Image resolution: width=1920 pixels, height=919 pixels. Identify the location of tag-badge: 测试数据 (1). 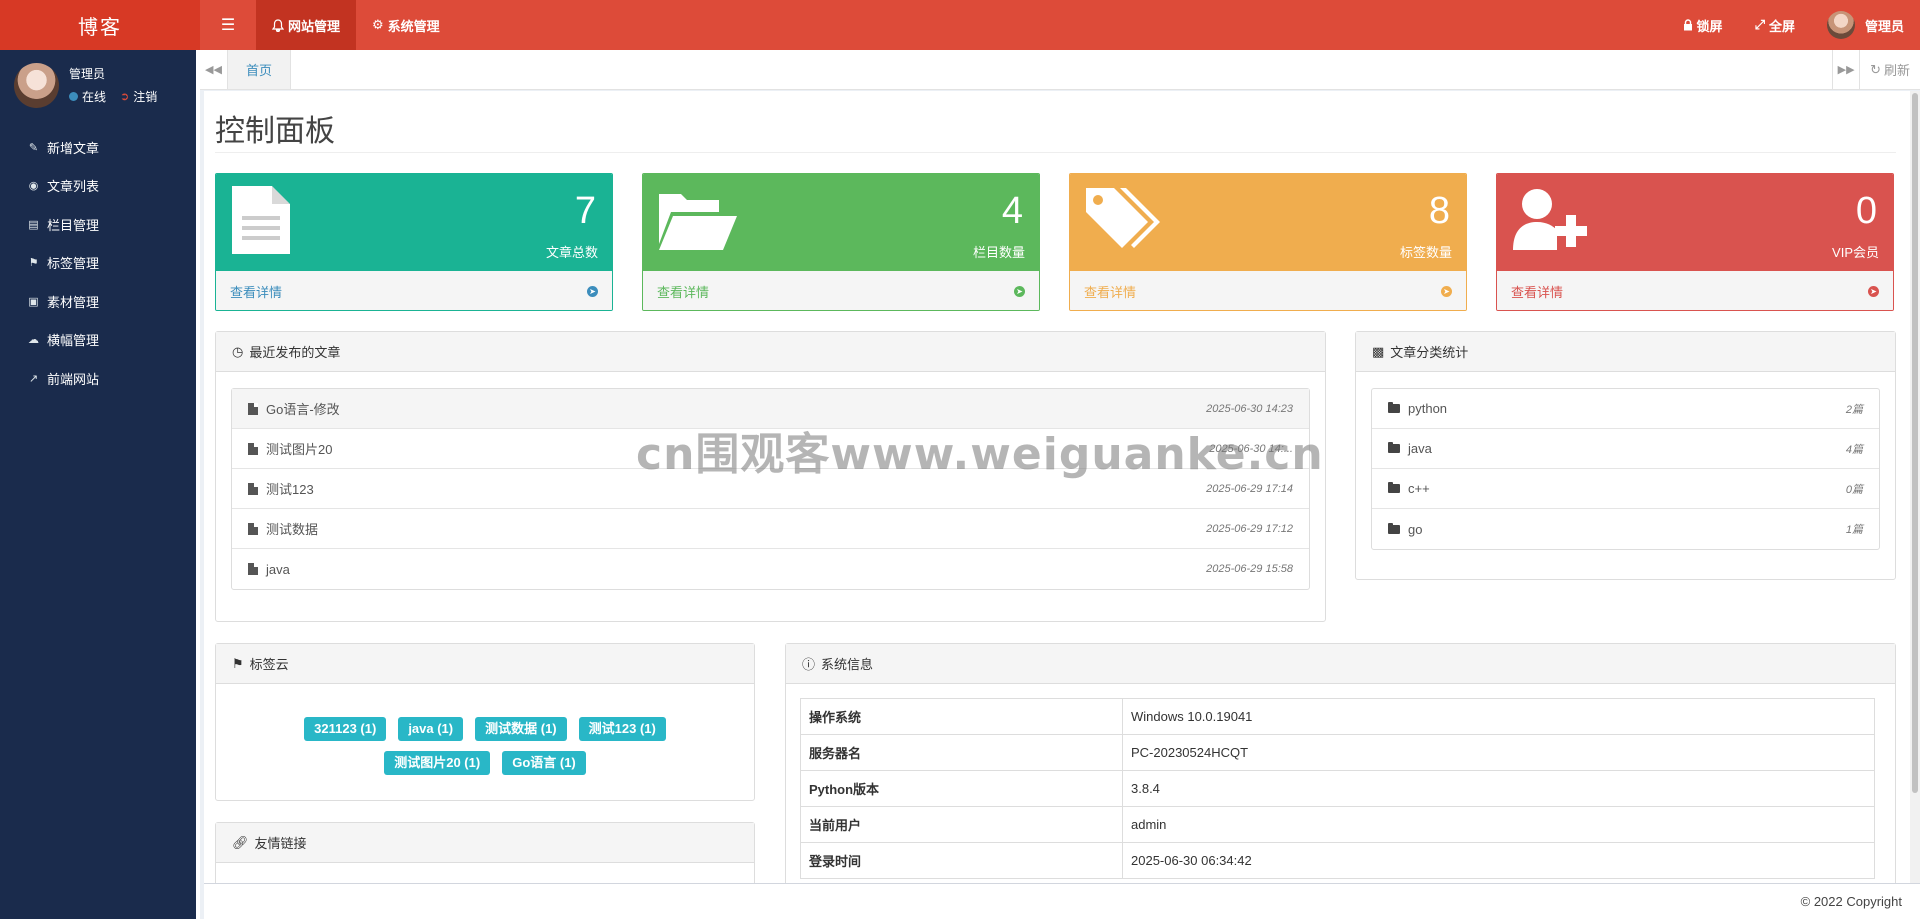
(521, 729).